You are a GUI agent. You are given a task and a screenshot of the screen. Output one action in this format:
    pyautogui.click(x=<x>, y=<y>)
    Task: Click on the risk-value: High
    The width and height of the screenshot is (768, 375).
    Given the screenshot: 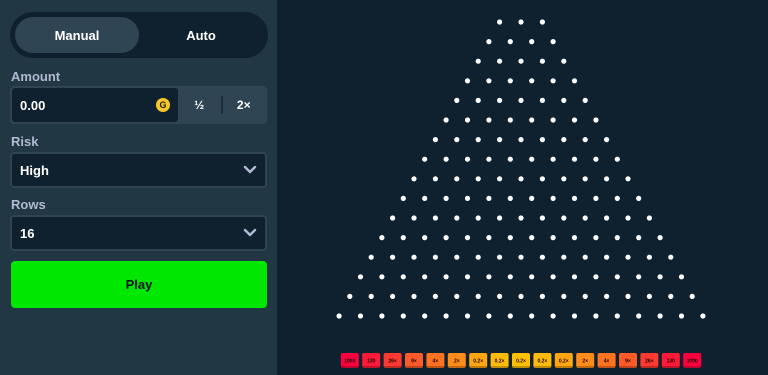 What is the action you would take?
    pyautogui.click(x=34, y=170)
    